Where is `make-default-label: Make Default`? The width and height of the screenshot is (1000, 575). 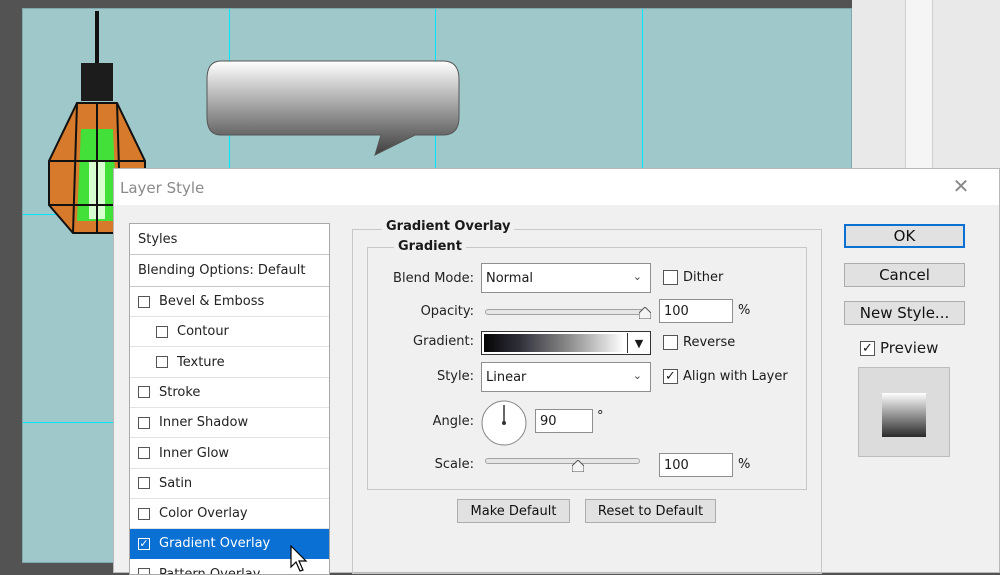 make-default-label: Make Default is located at coordinates (513, 511).